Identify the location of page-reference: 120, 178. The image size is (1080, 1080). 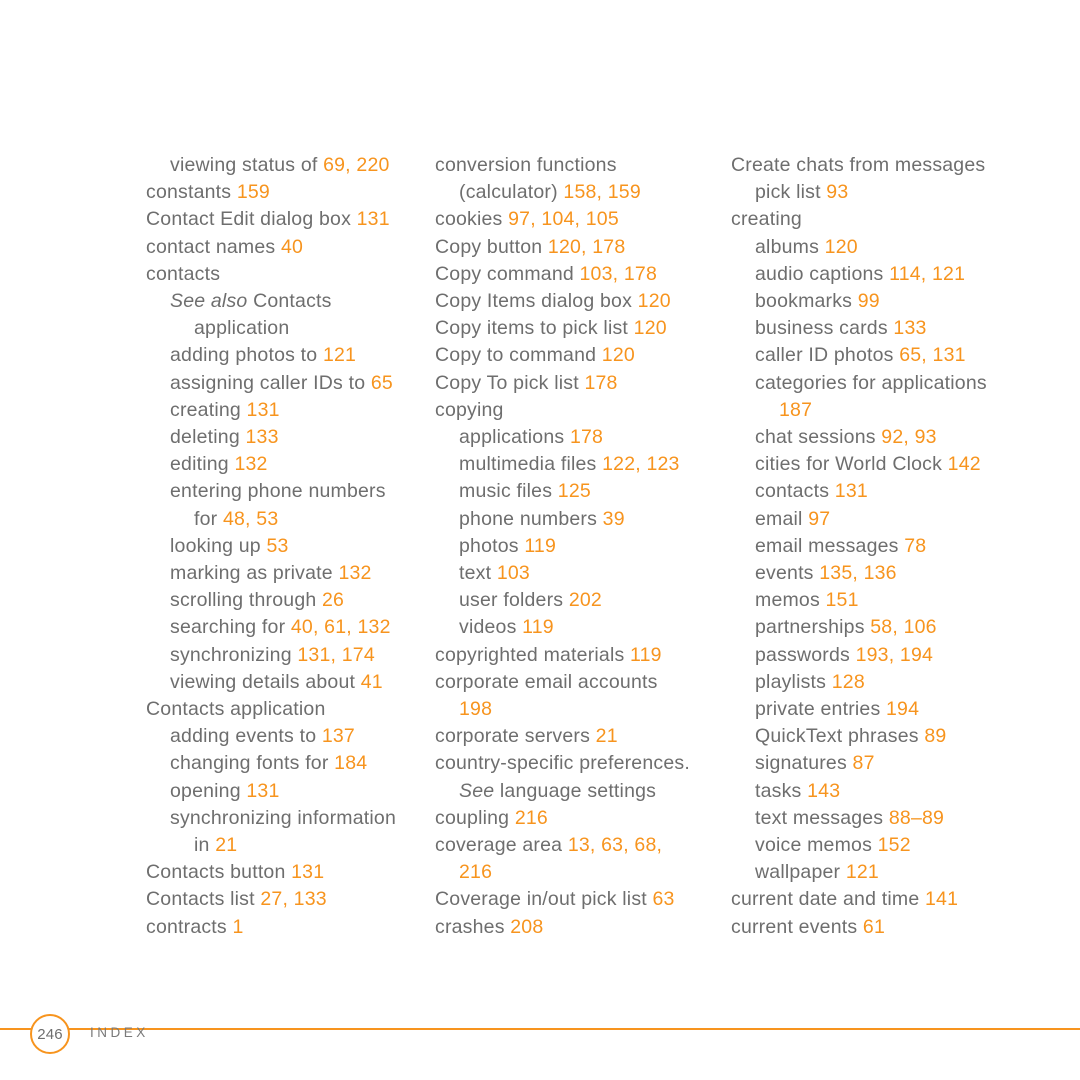
(586, 246).